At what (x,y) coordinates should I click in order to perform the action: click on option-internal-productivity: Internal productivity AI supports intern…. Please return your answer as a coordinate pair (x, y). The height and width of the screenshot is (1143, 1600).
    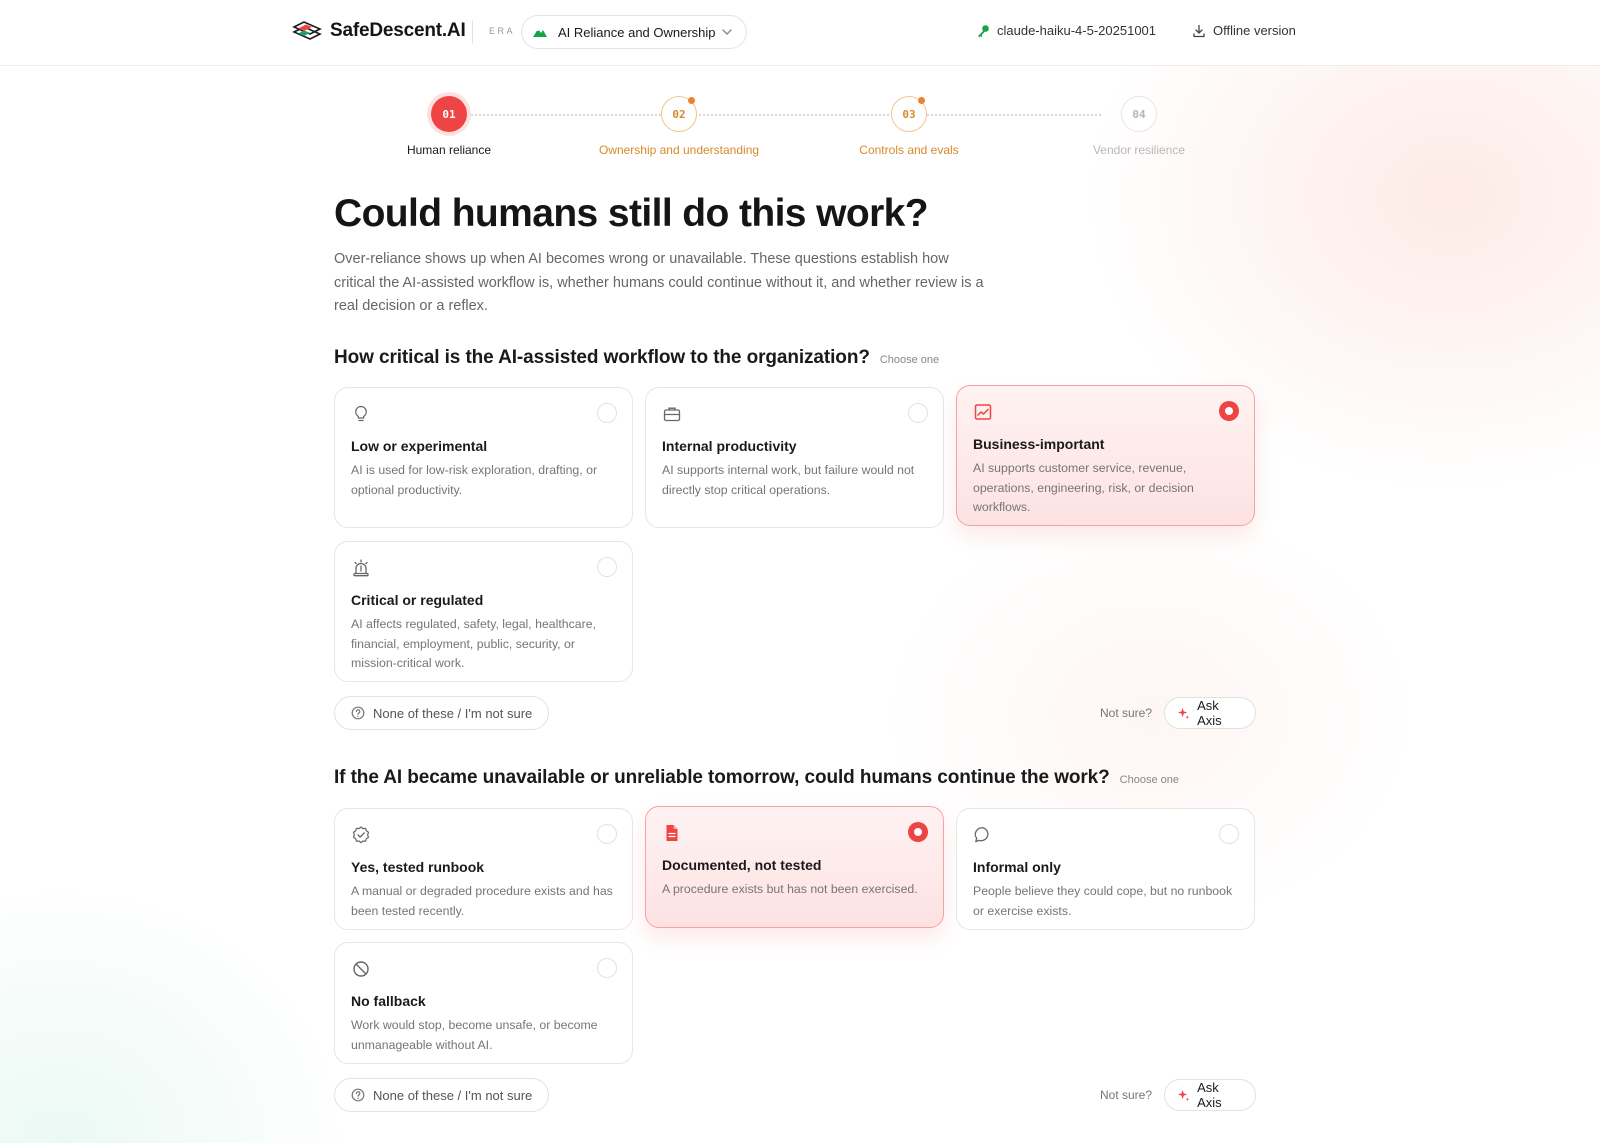
    Looking at the image, I should click on (794, 457).